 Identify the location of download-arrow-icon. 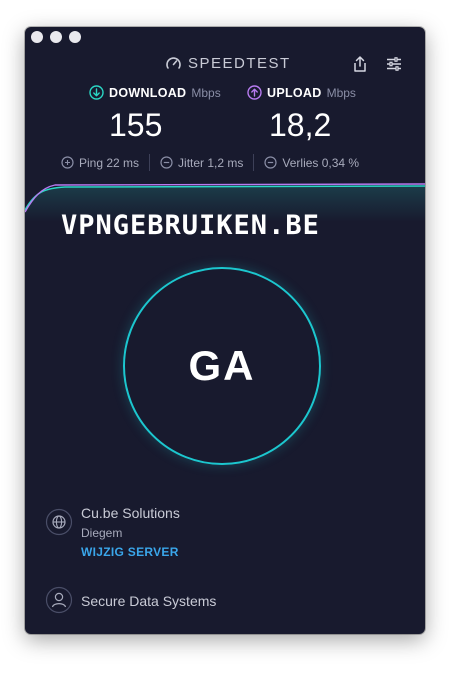
(96, 92).